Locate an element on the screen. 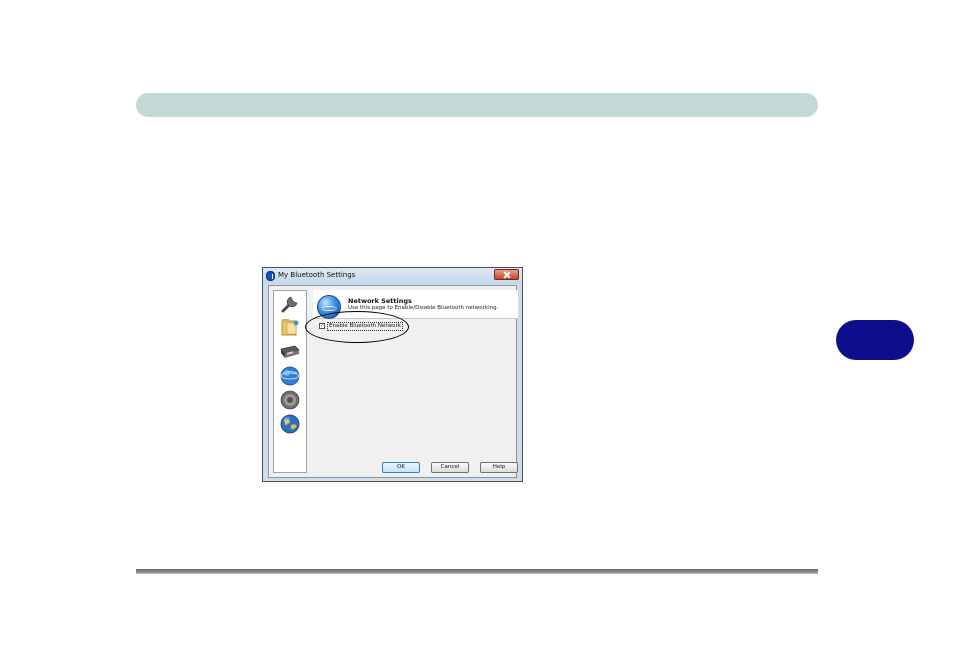  cancel-button: Cancel is located at coordinates (450, 467).